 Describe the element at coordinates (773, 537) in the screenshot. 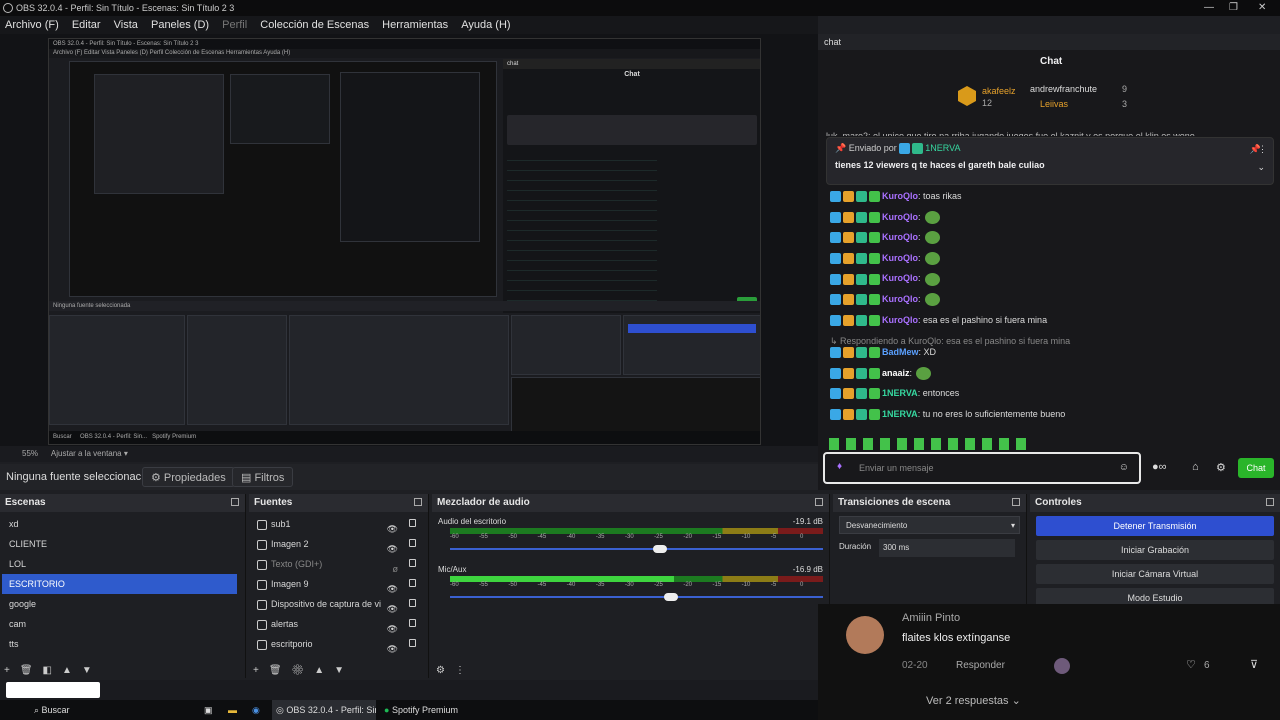

I see `scale-tick: -5` at that location.